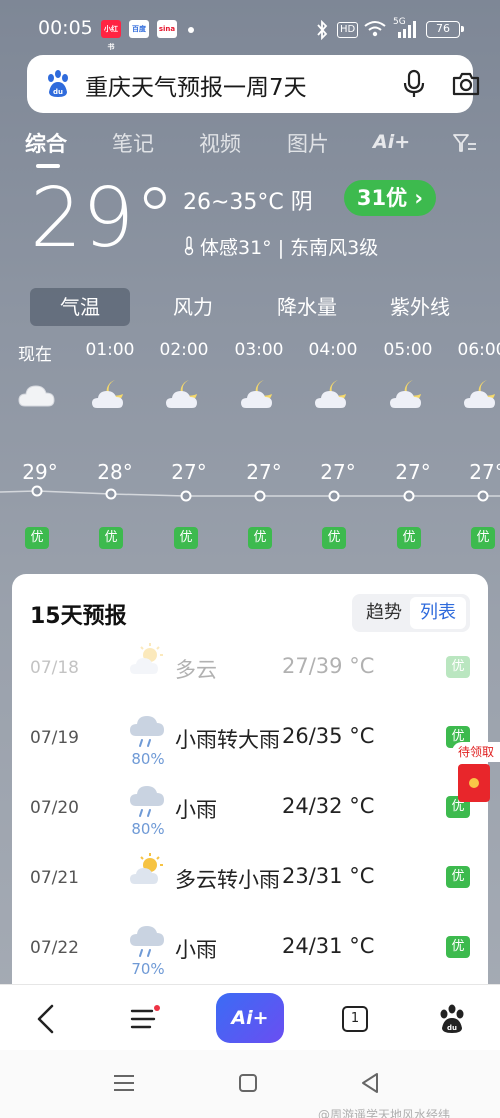 This screenshot has width=500, height=1118. I want to click on red-packet-widget: 待领取, so click(476, 773).